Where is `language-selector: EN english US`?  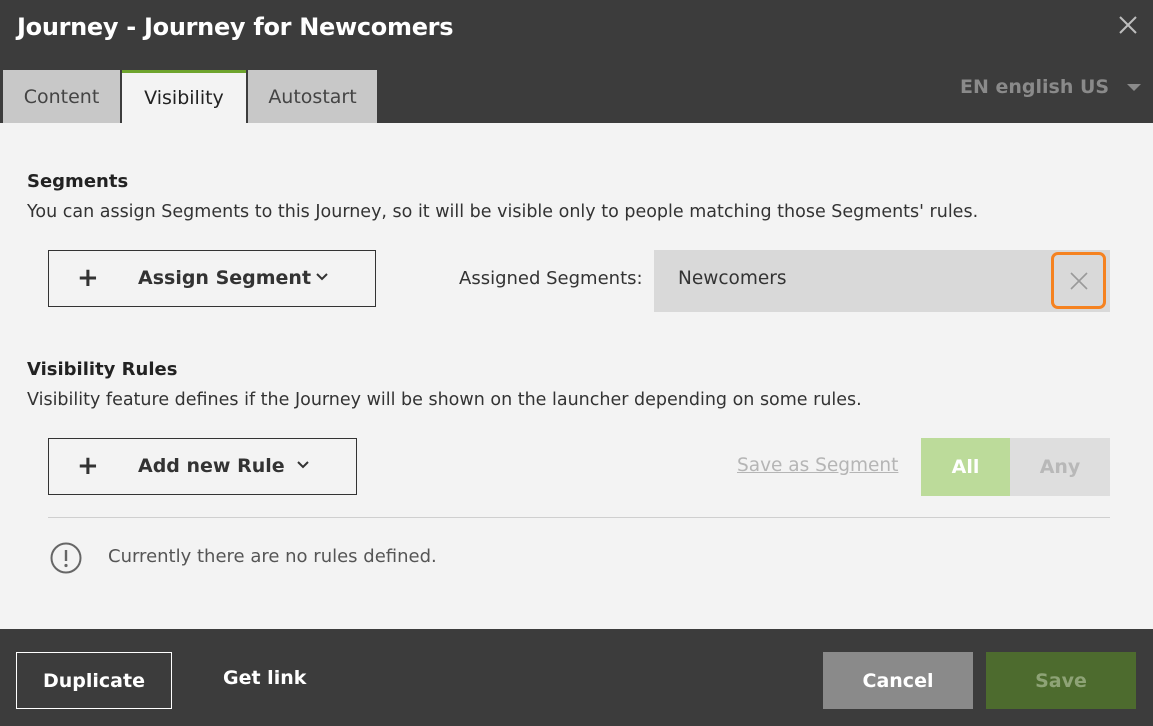
language-selector: EN english US is located at coordinates (1051, 87).